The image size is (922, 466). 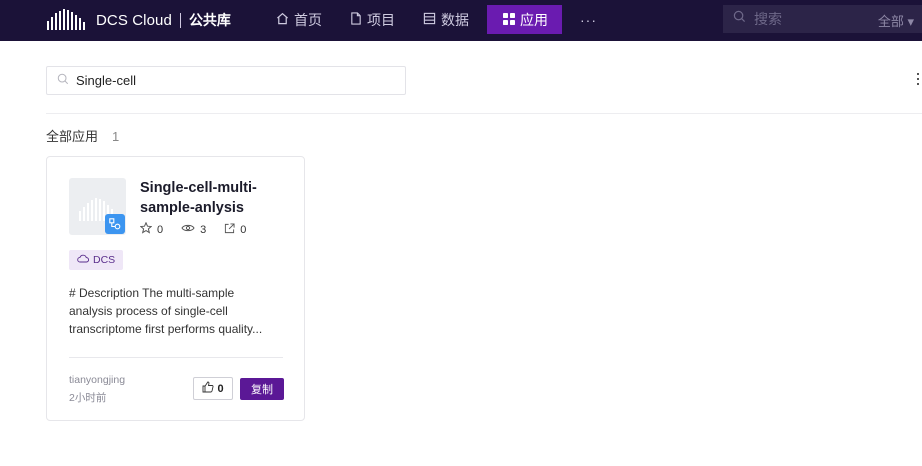 I want to click on eye-icon, so click(x=190, y=229).